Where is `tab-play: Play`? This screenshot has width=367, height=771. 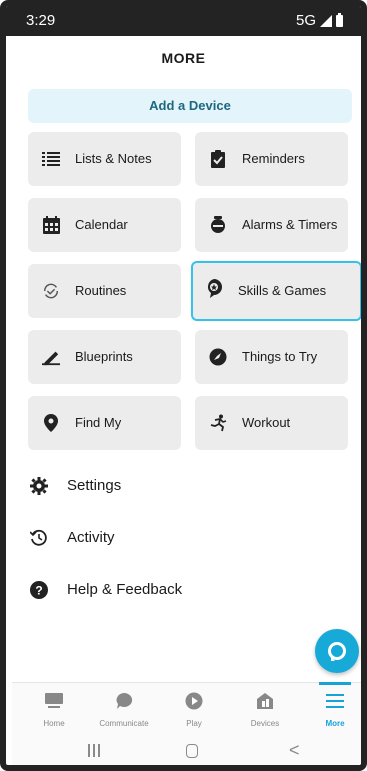 tab-play: Play is located at coordinates (194, 708).